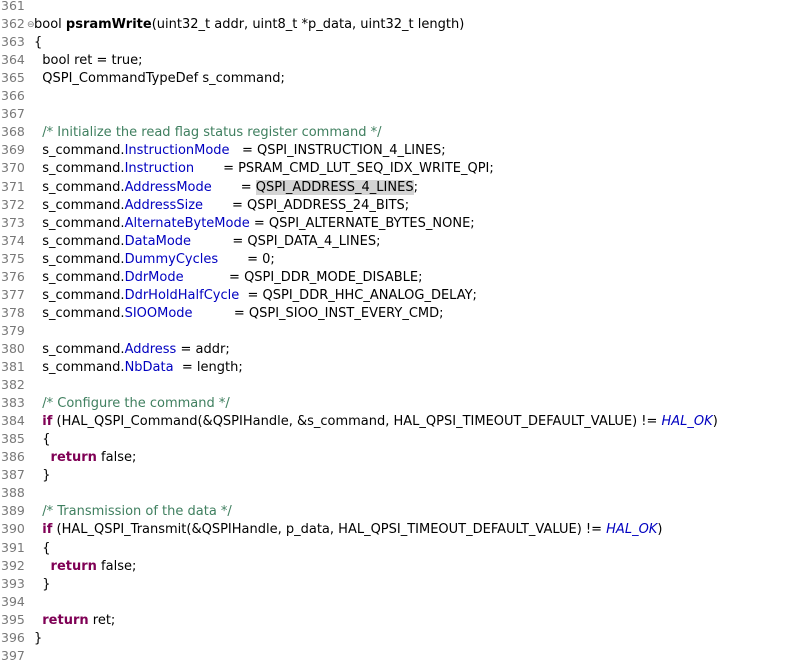 The width and height of the screenshot is (800, 671). I want to click on line-number: 396, so click(13, 637).